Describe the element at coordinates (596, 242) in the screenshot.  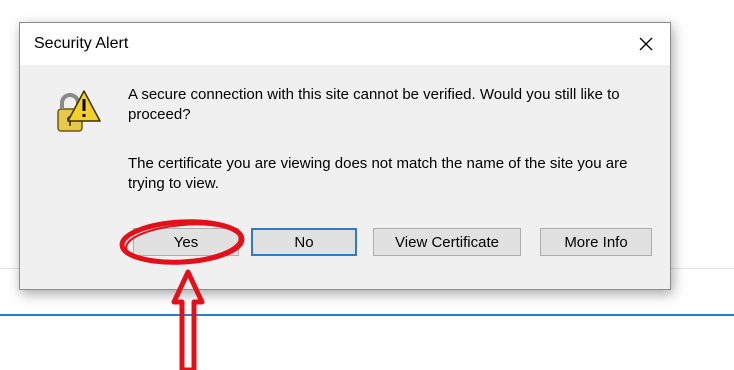
I see `more-info-button: More Info` at that location.